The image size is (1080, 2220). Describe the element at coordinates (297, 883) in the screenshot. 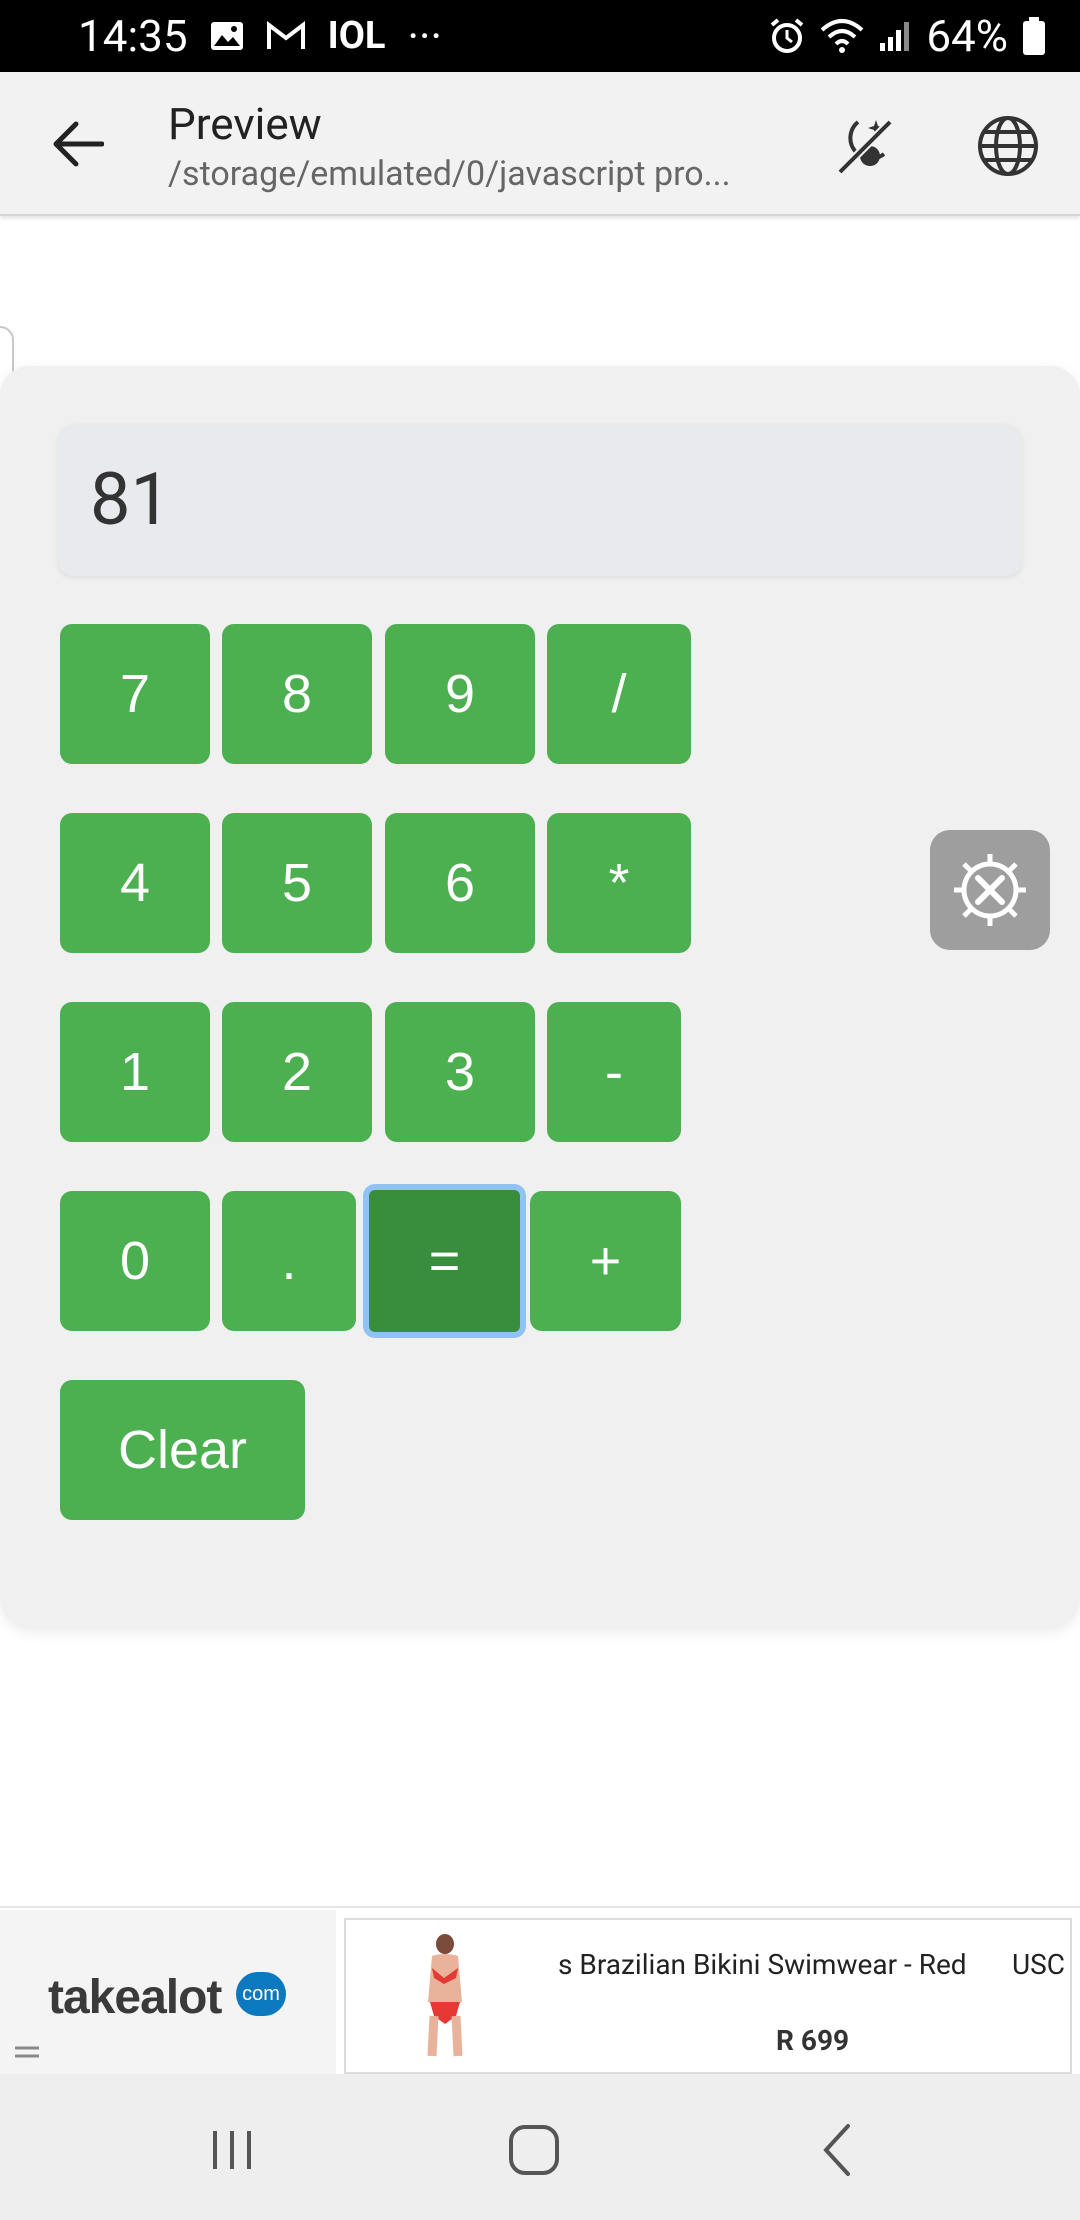

I see `key-5: 5` at that location.